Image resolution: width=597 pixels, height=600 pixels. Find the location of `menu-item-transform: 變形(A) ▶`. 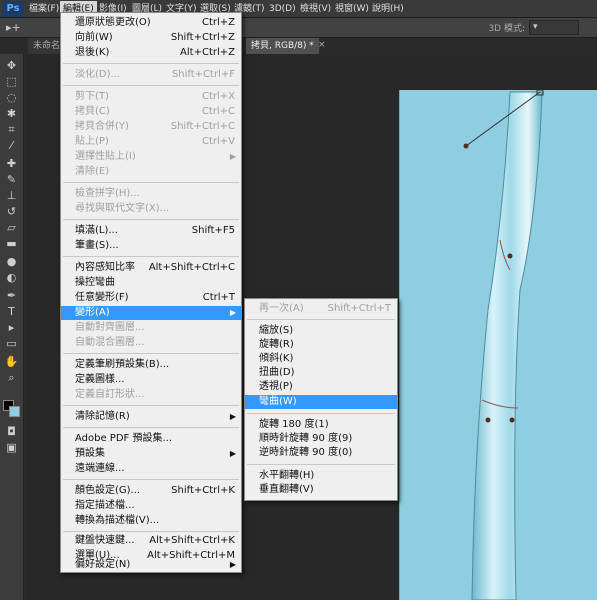

menu-item-transform: 變形(A) ▶ is located at coordinates (151, 313).